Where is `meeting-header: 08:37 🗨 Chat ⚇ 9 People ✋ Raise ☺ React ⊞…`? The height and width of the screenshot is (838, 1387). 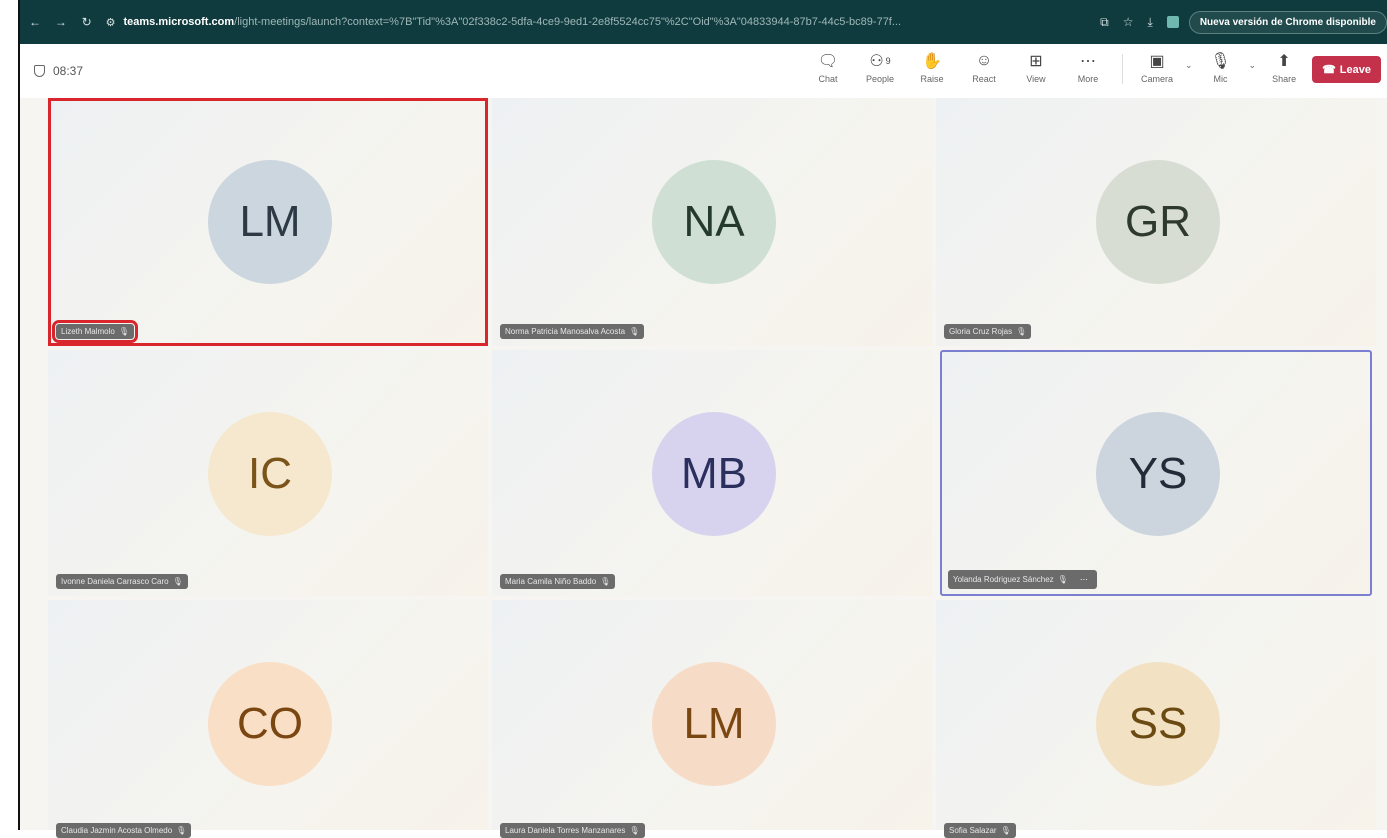 meeting-header: 08:37 🗨 Chat ⚇ 9 People ✋ Raise ☺ React ⊞… is located at coordinates (703, 71).